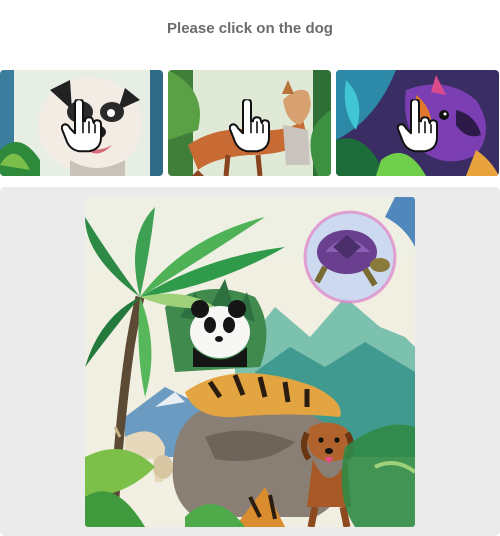 The width and height of the screenshot is (500, 536). Describe the element at coordinates (250, 28) in the screenshot. I see `instruction-text: Please click on the dog` at that location.